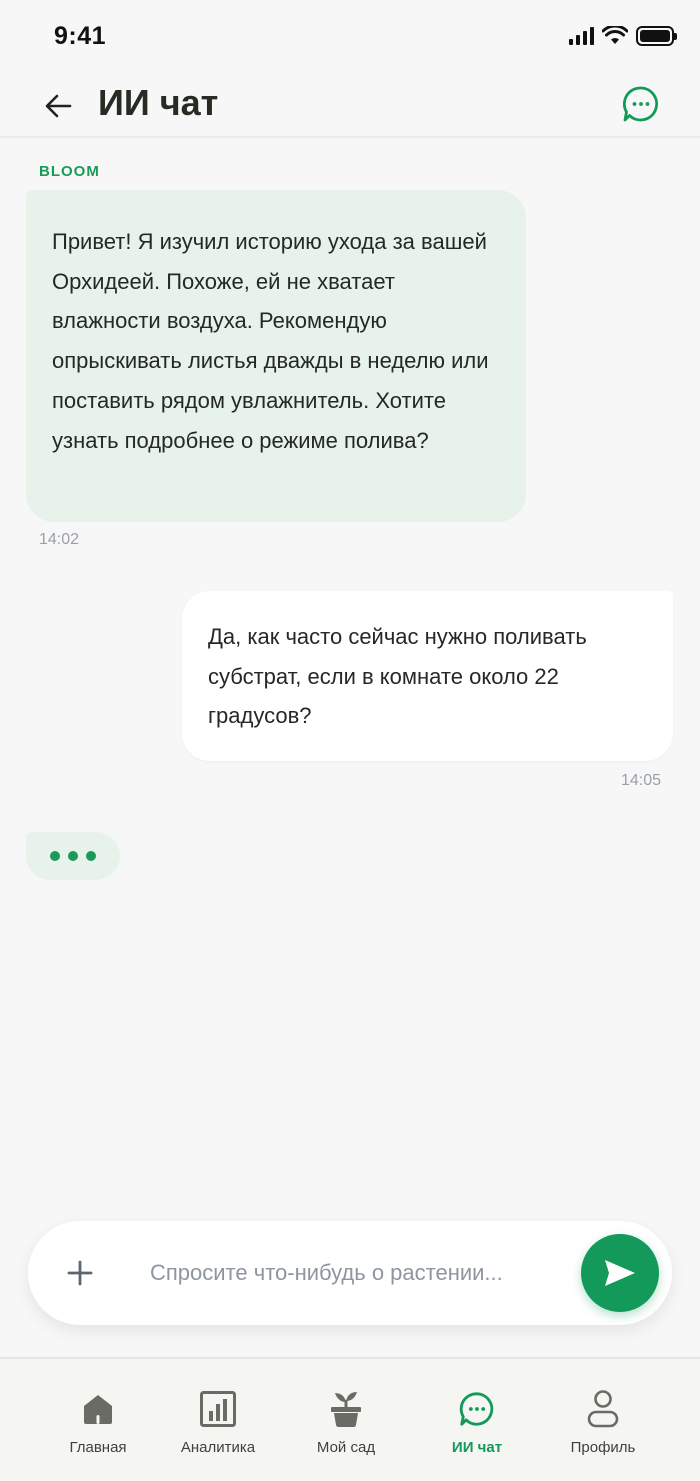  Describe the element at coordinates (477, 1447) in the screenshot. I see `nav-label: ИИ чат` at that location.